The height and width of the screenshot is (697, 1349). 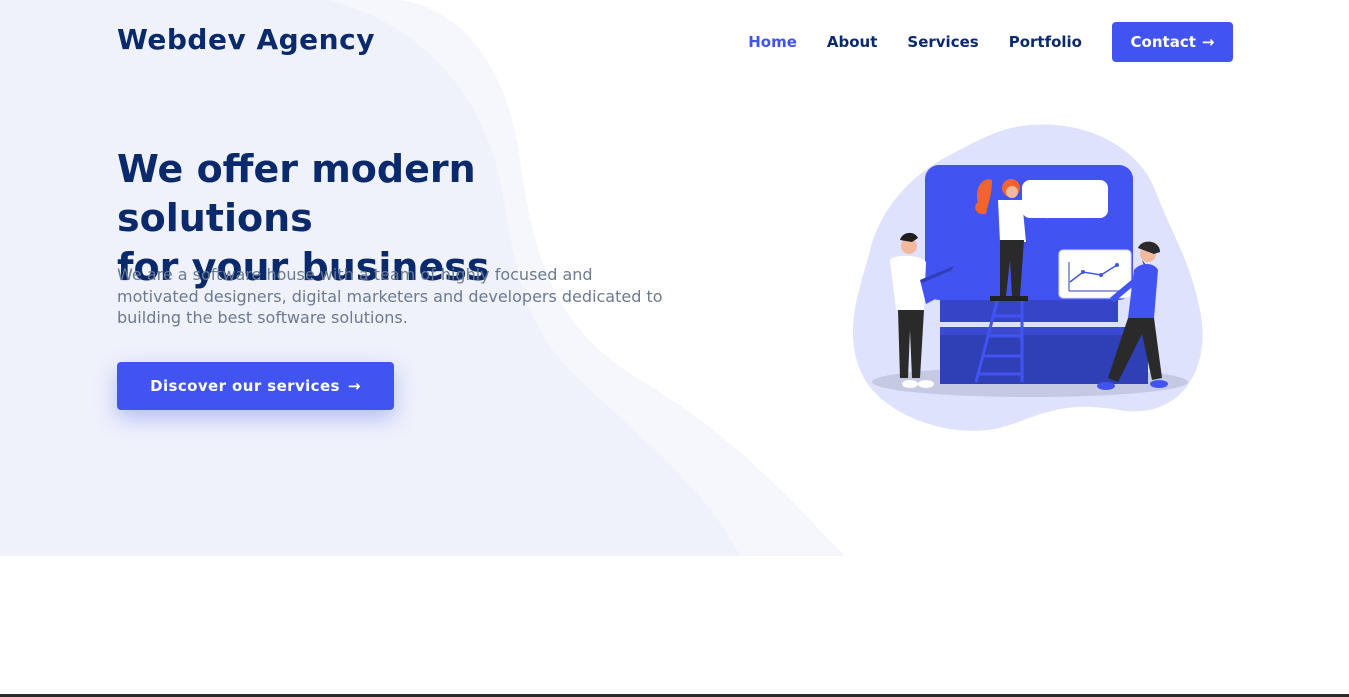 What do you see at coordinates (1045, 42) in the screenshot?
I see `nav-link-portfolio: Portfolio` at bounding box center [1045, 42].